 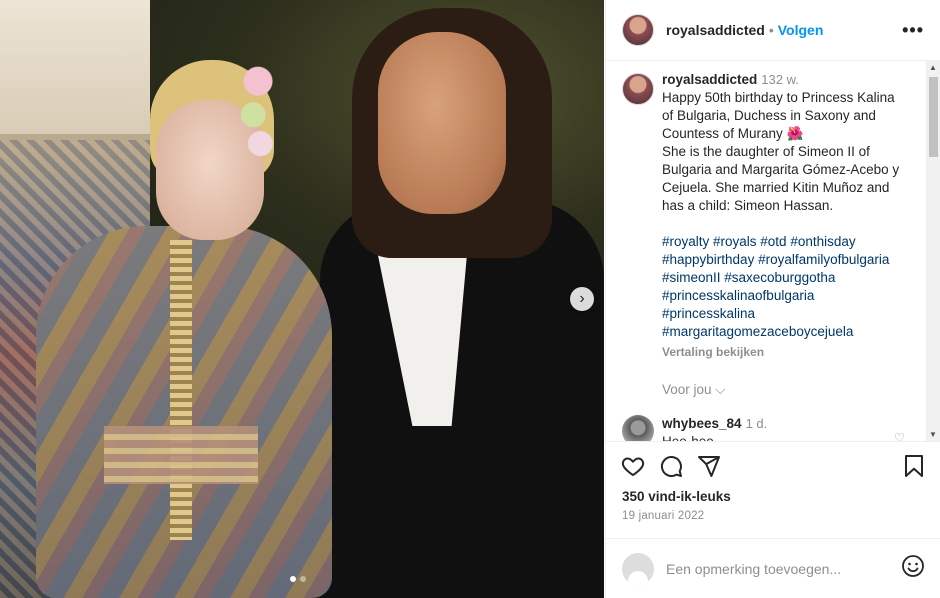 What do you see at coordinates (715, 30) in the screenshot?
I see `author-username: royalsaddicted` at bounding box center [715, 30].